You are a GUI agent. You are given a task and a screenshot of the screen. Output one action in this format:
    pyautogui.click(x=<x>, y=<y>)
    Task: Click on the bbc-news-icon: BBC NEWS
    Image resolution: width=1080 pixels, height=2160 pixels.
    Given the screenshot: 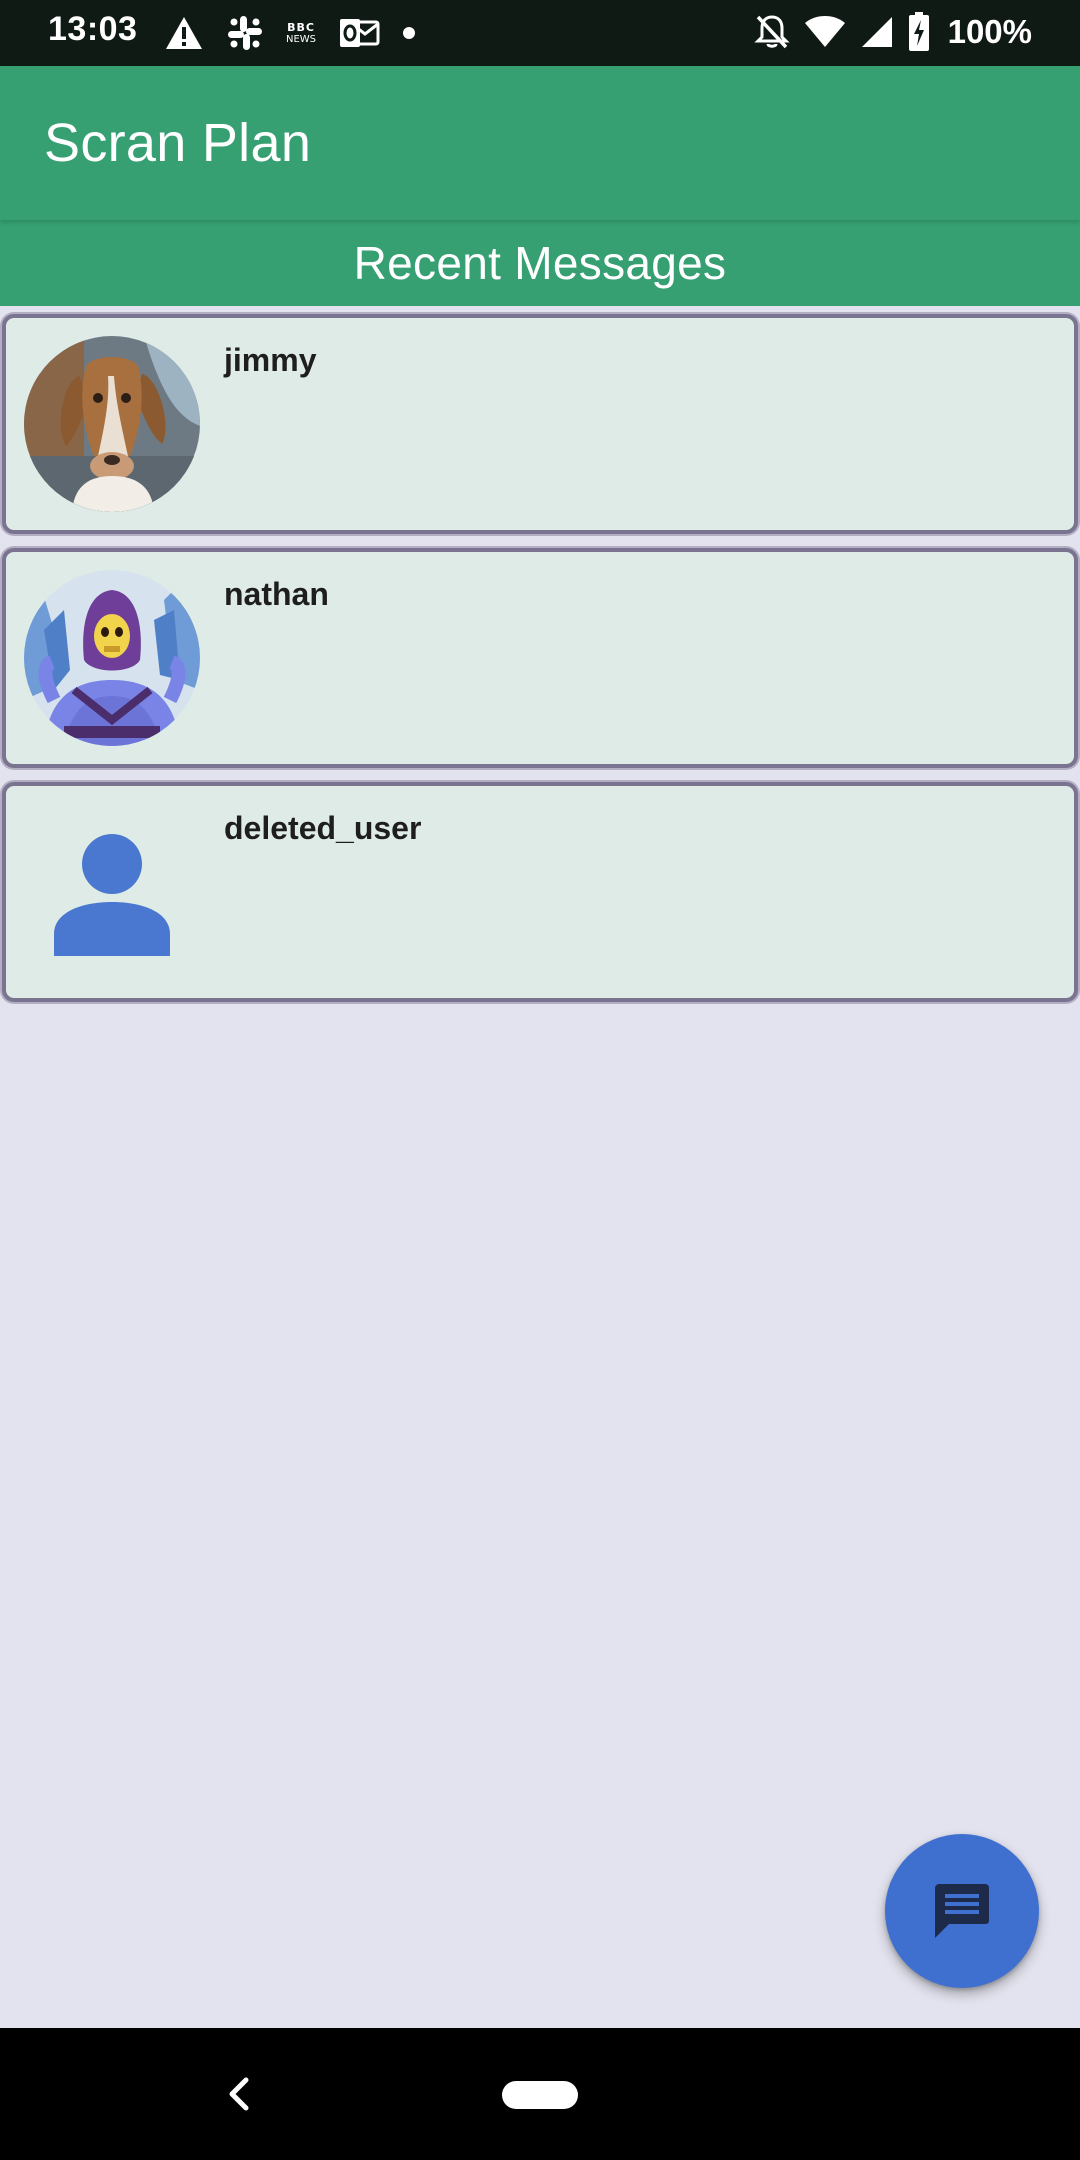 What is the action you would take?
    pyautogui.click(x=301, y=33)
    